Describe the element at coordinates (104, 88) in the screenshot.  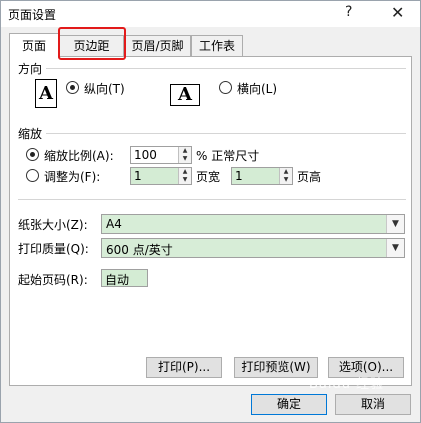
I see `portrait-label: 纵向(T)` at that location.